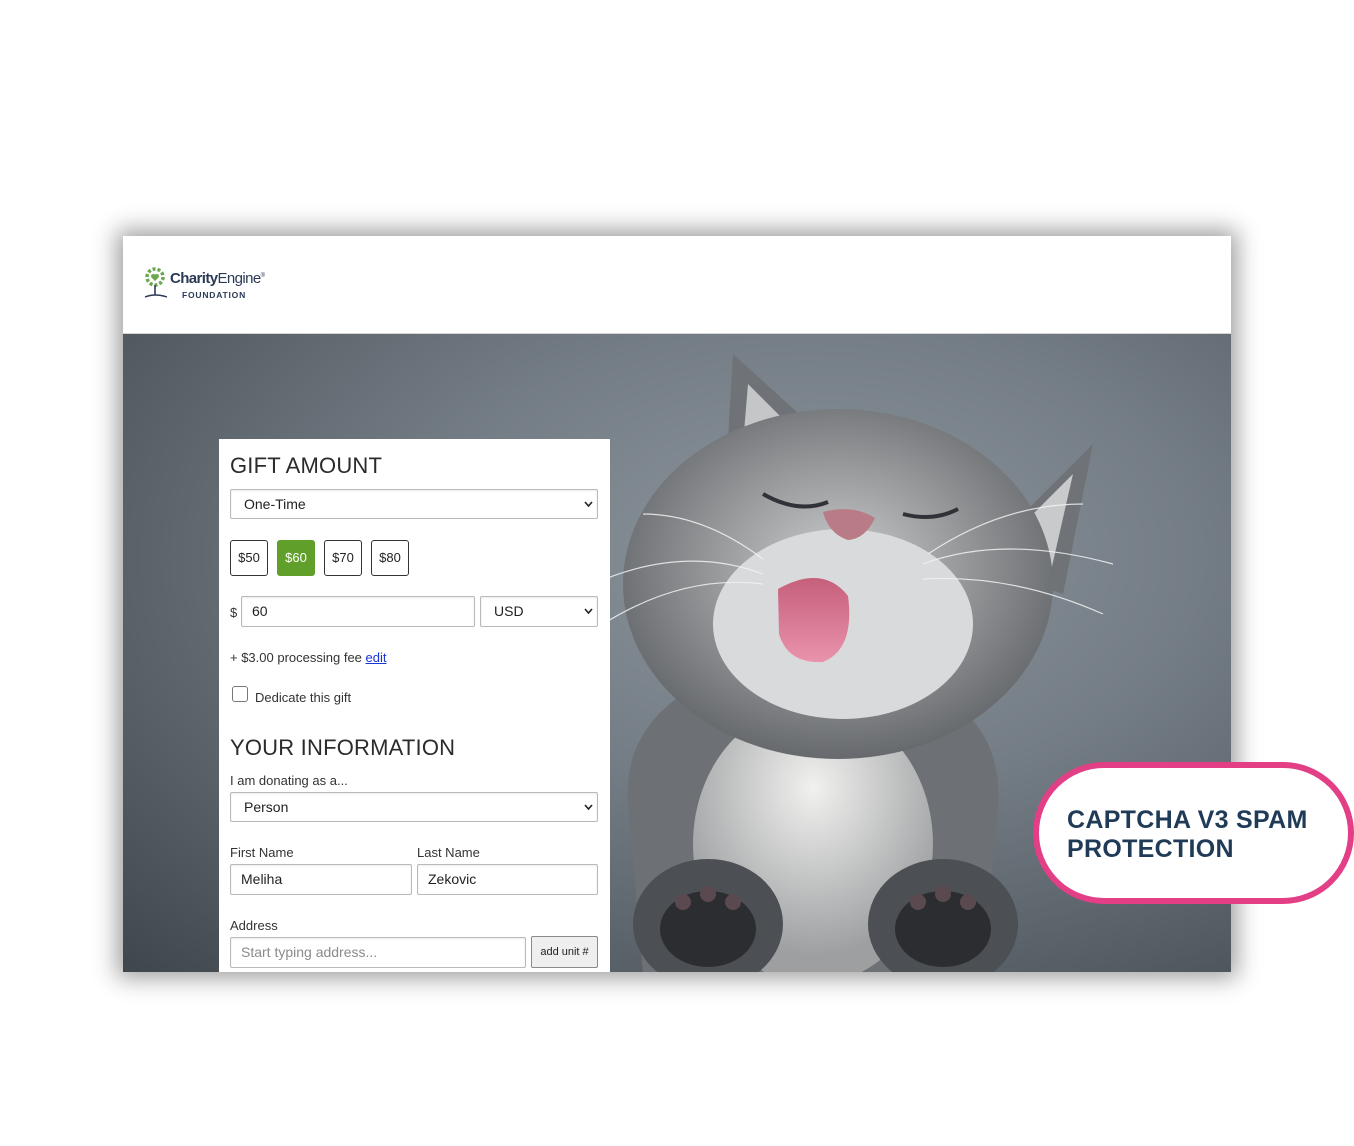  I want to click on charityengine-logo: CharityEngine® FOUNDATION, so click(213, 284).